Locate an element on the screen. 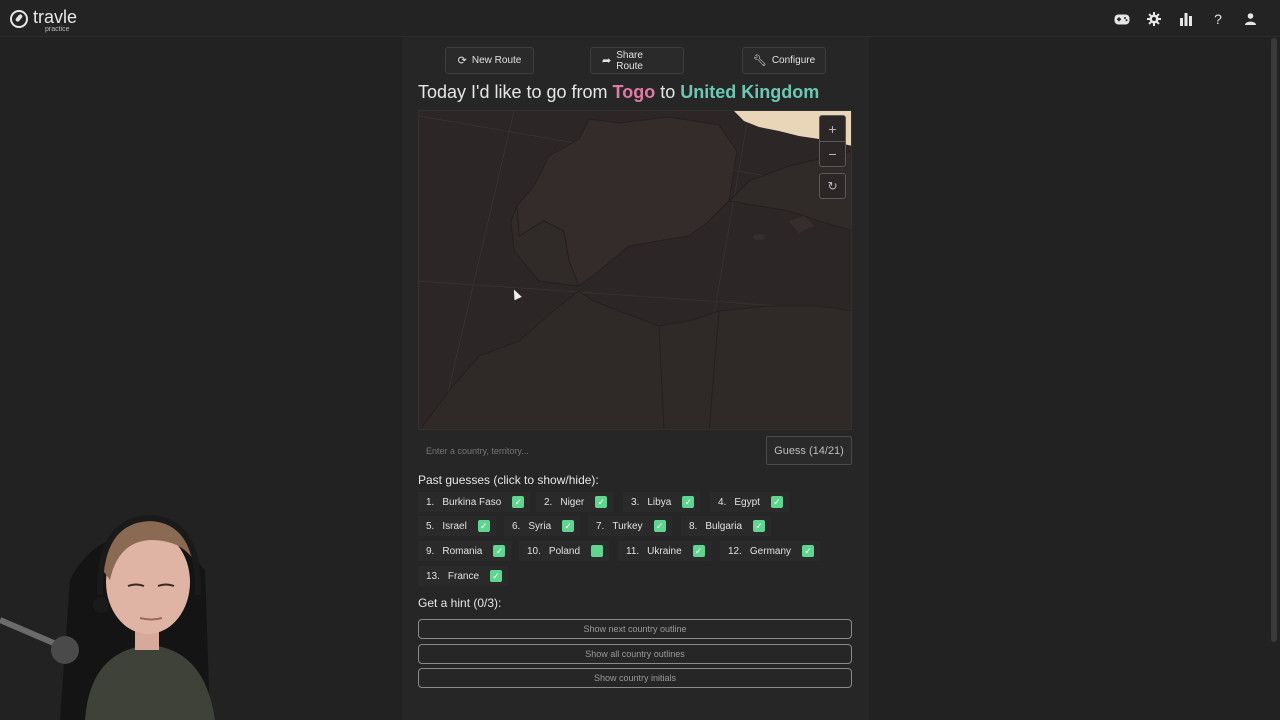 This screenshot has width=1280, height=720. show-all-outlines-button: Show all country outlines is located at coordinates (635, 654).